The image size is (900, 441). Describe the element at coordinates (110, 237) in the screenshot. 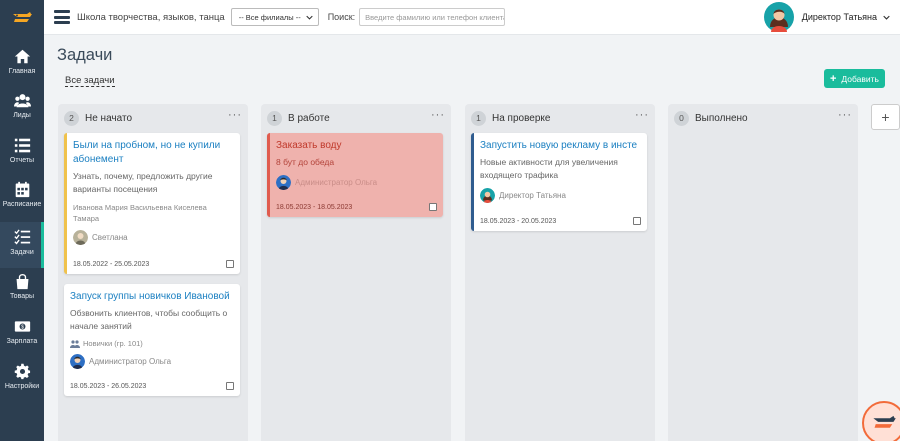

I see `assignee-name: Светлана` at that location.